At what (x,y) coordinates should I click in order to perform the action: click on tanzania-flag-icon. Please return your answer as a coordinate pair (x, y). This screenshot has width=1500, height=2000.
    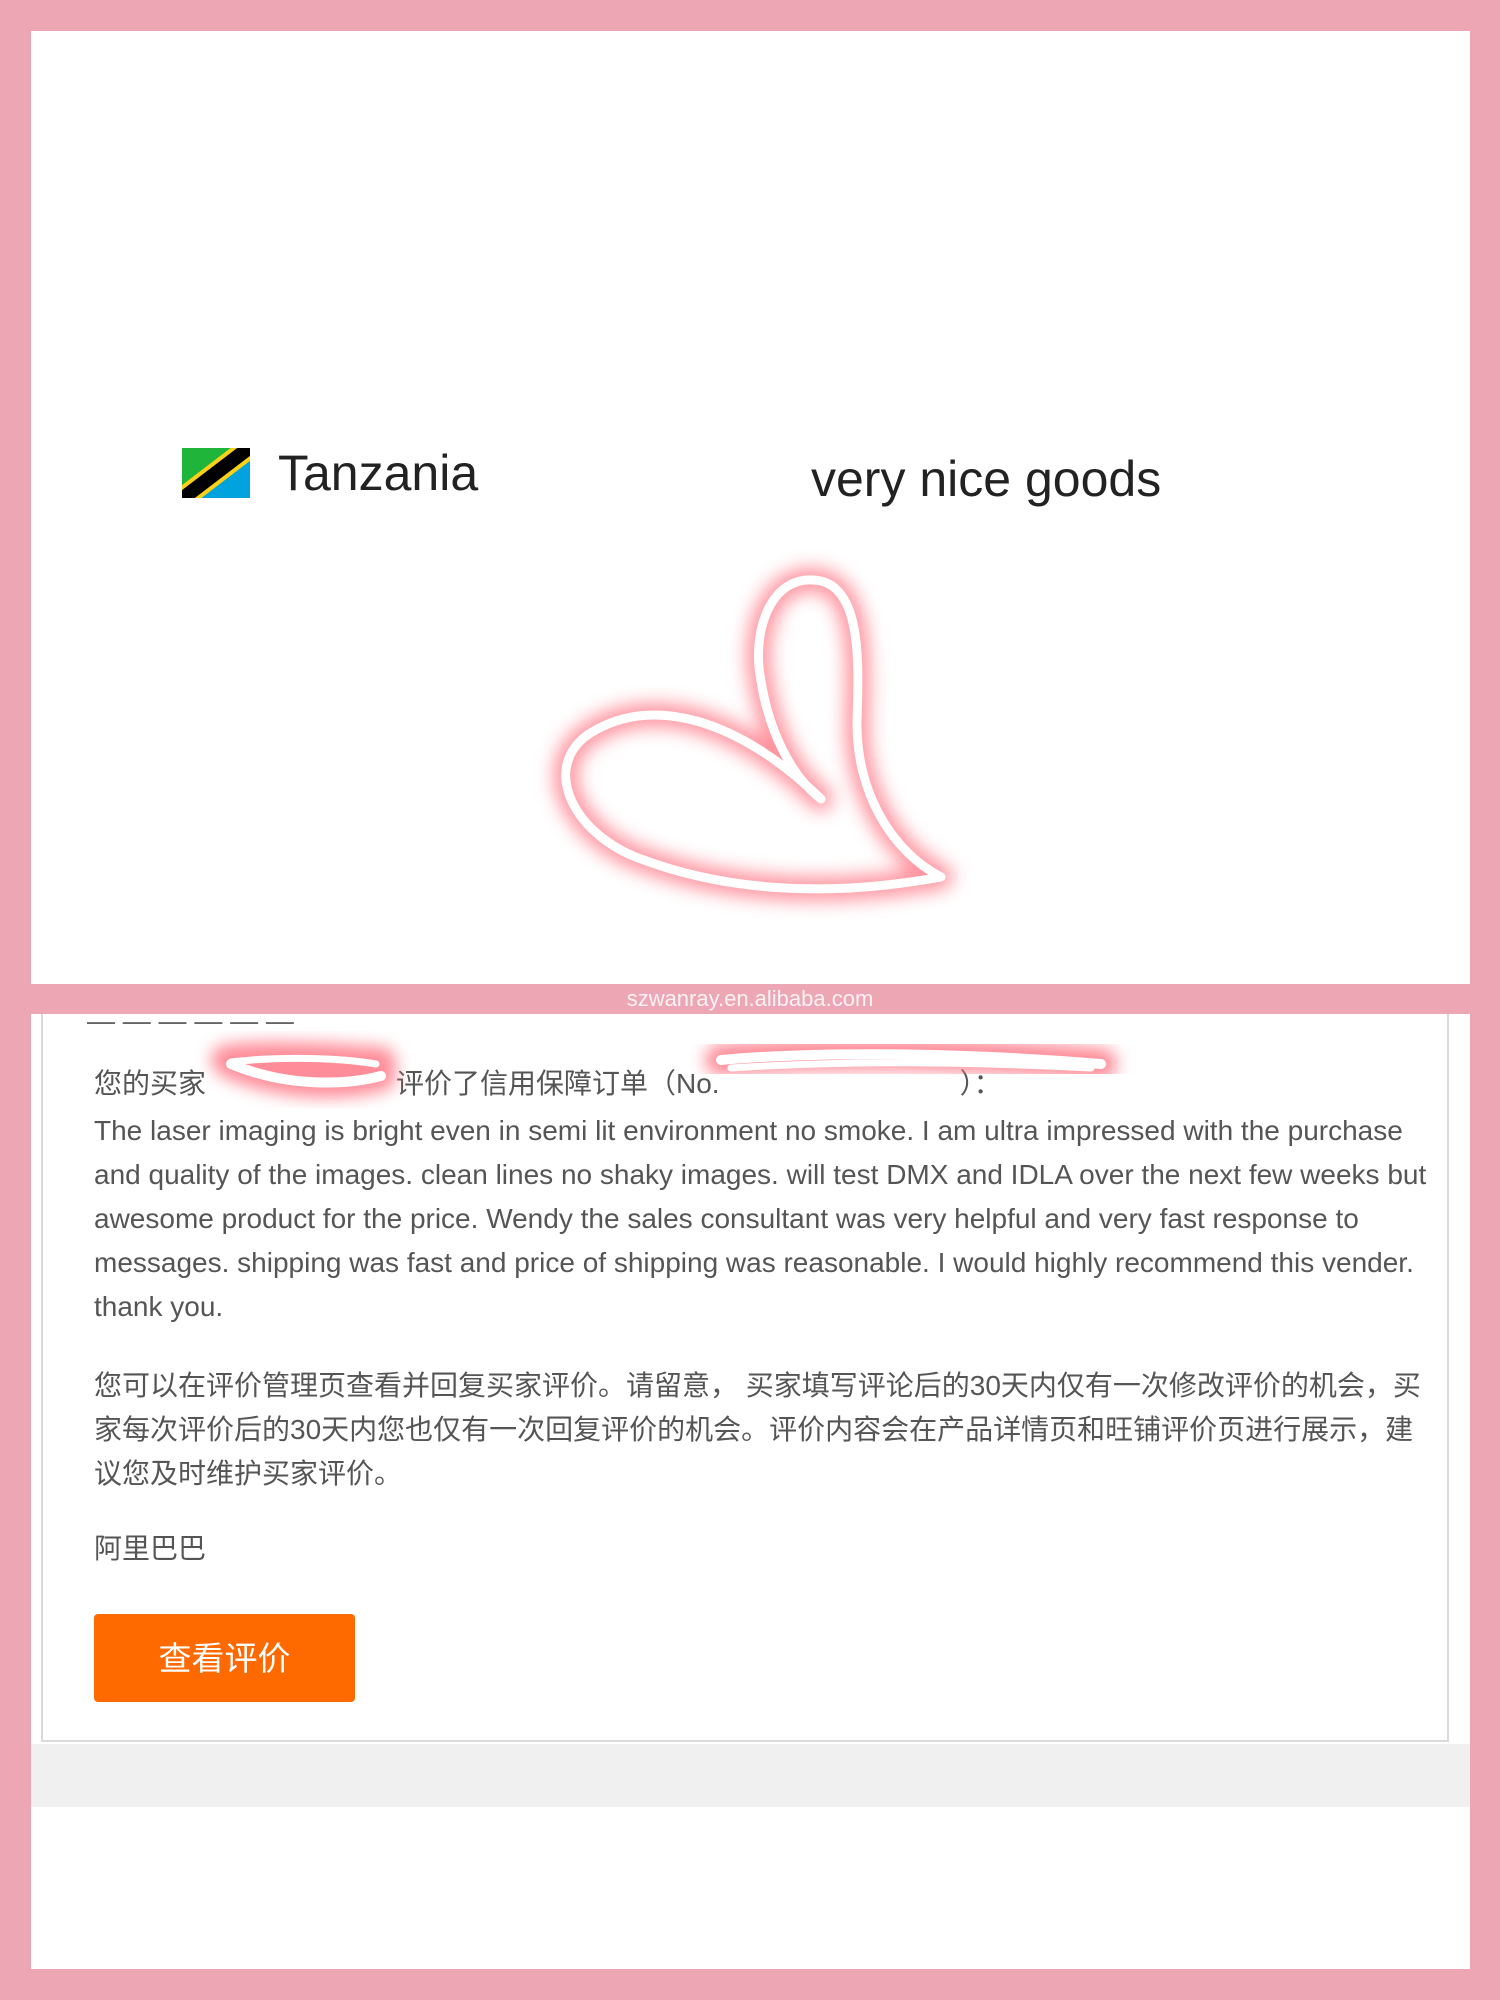
    Looking at the image, I should click on (216, 473).